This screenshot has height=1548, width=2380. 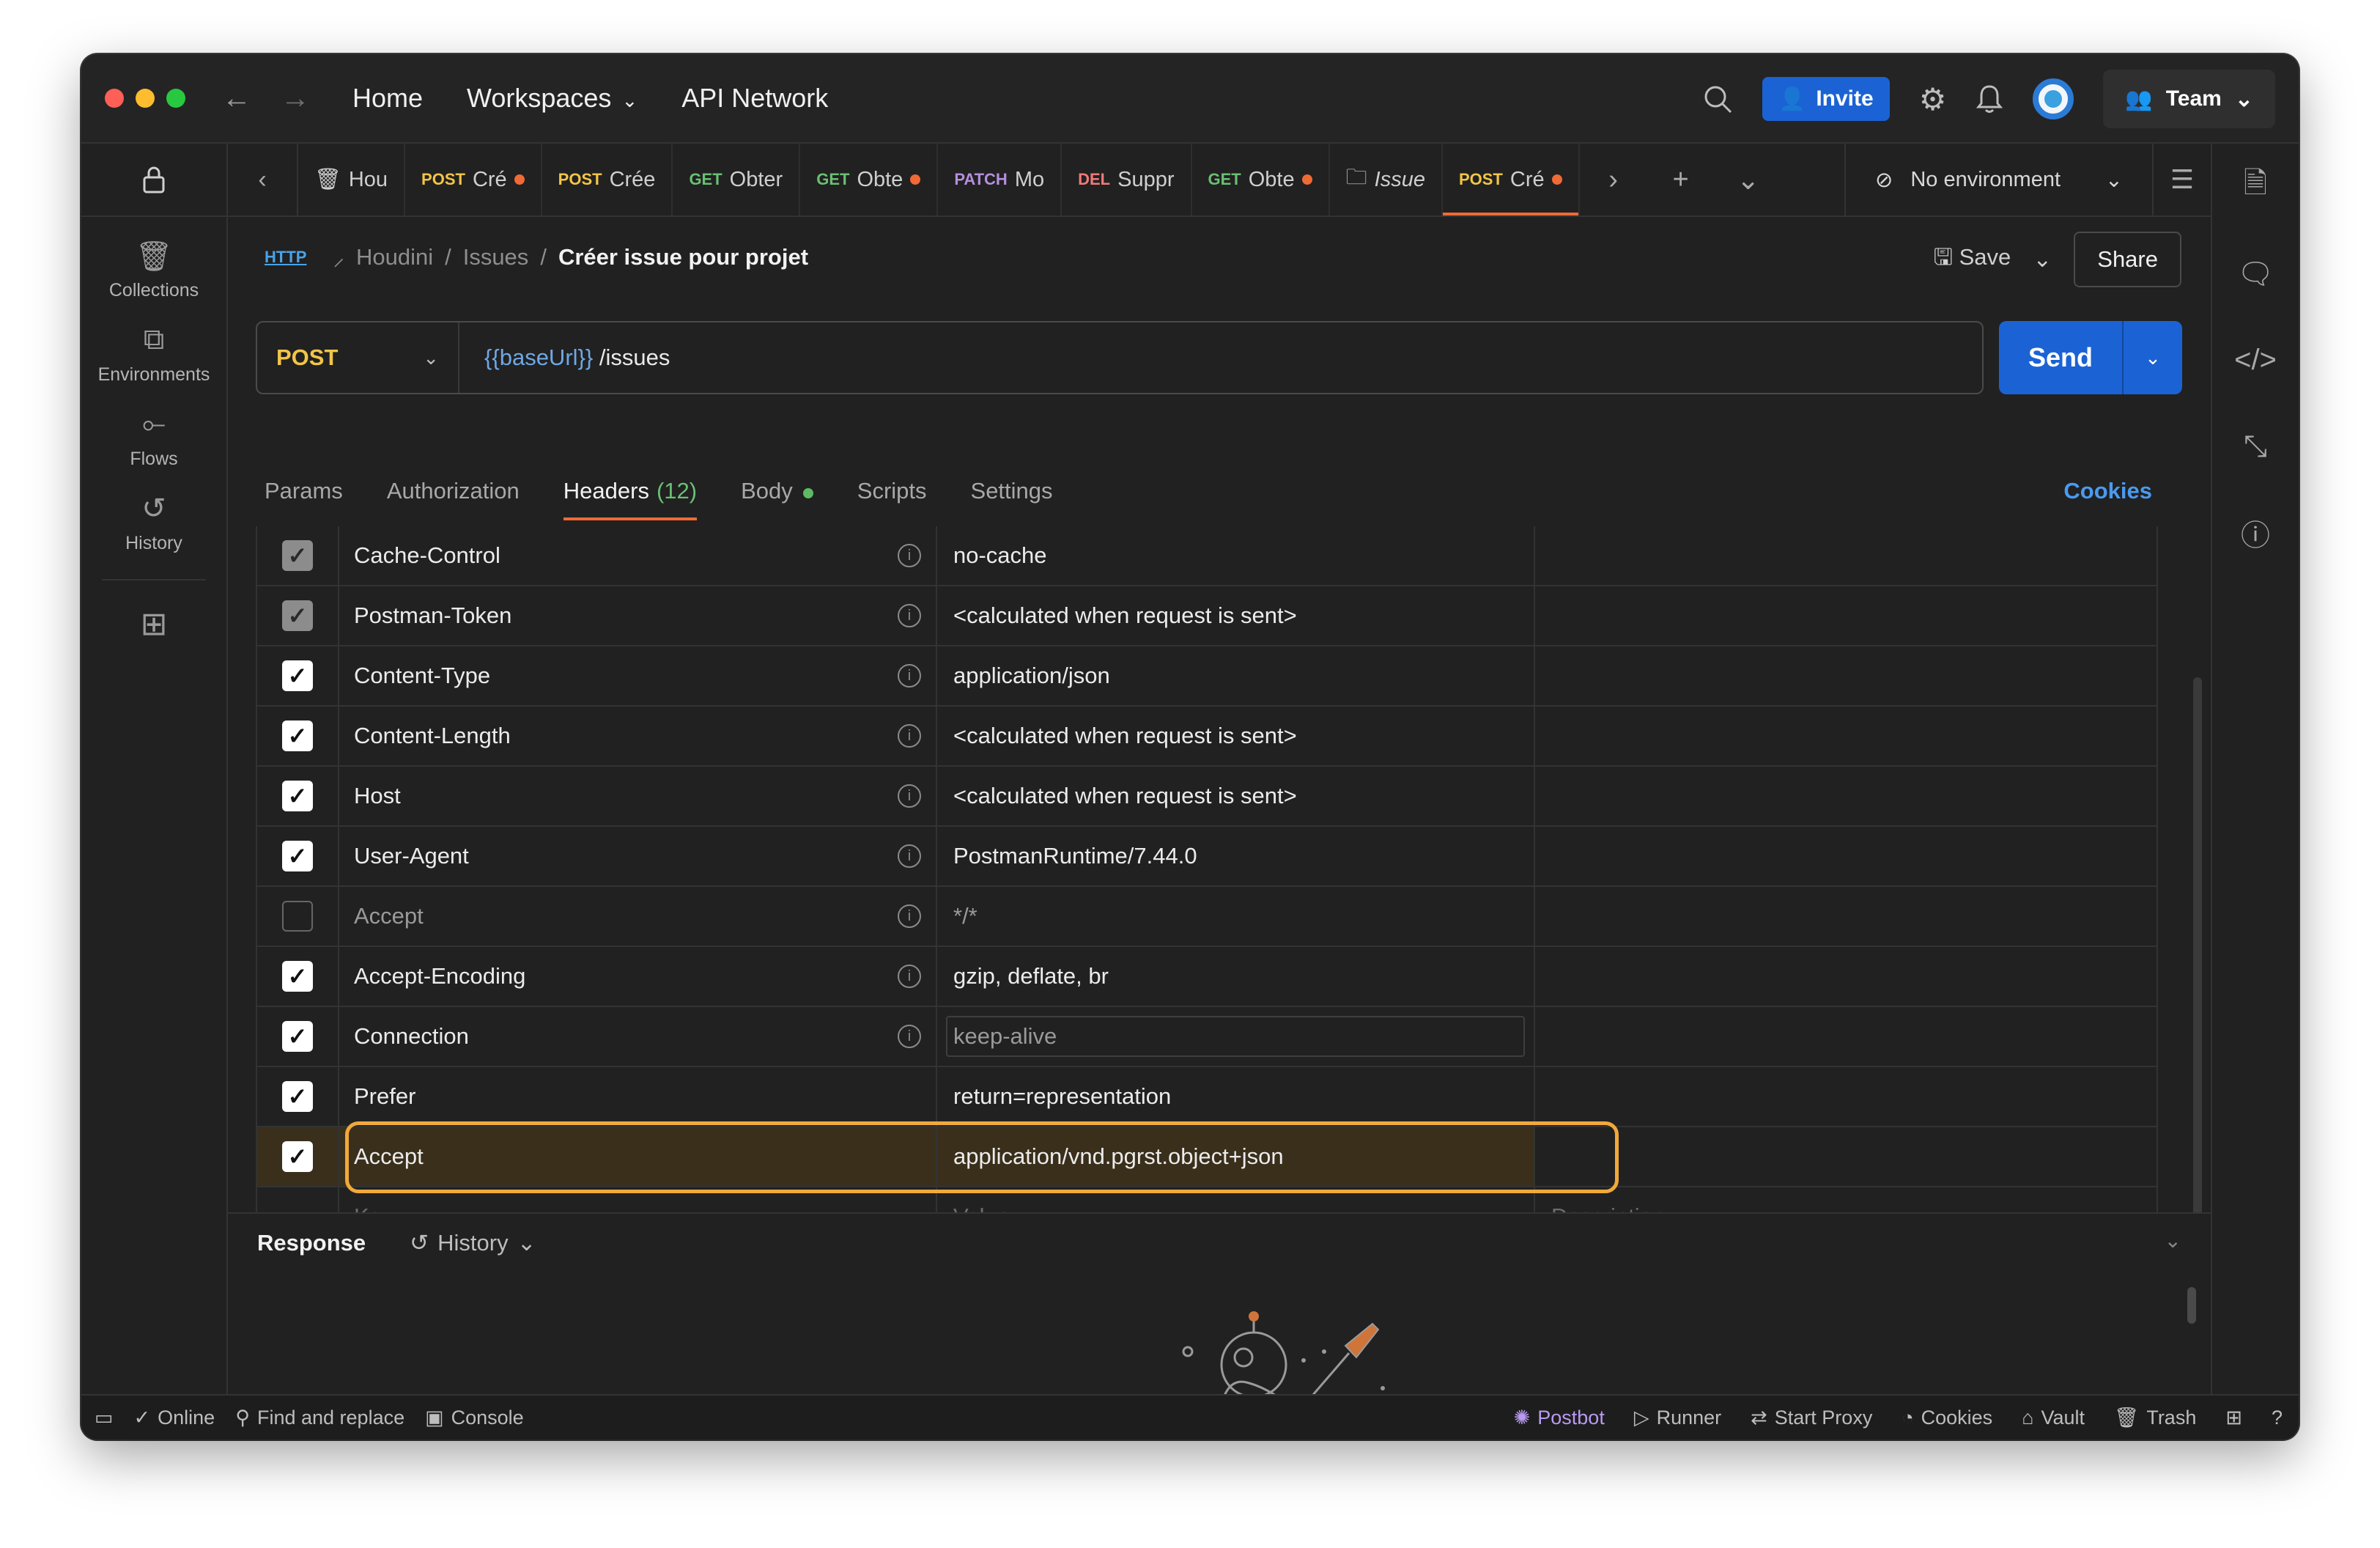 I want to click on header-key: Postman-Token, so click(x=432, y=615).